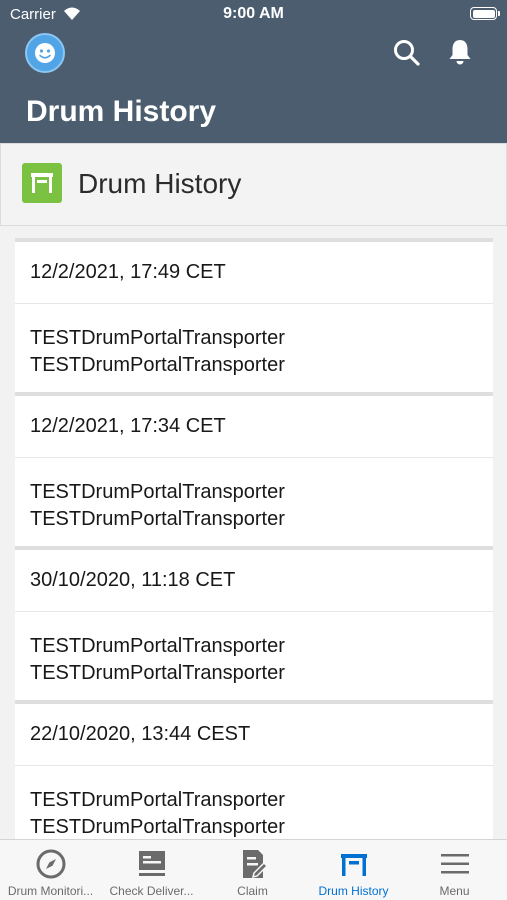 The width and height of the screenshot is (507, 900). What do you see at coordinates (42, 183) in the screenshot?
I see `drum-history-object-icon` at bounding box center [42, 183].